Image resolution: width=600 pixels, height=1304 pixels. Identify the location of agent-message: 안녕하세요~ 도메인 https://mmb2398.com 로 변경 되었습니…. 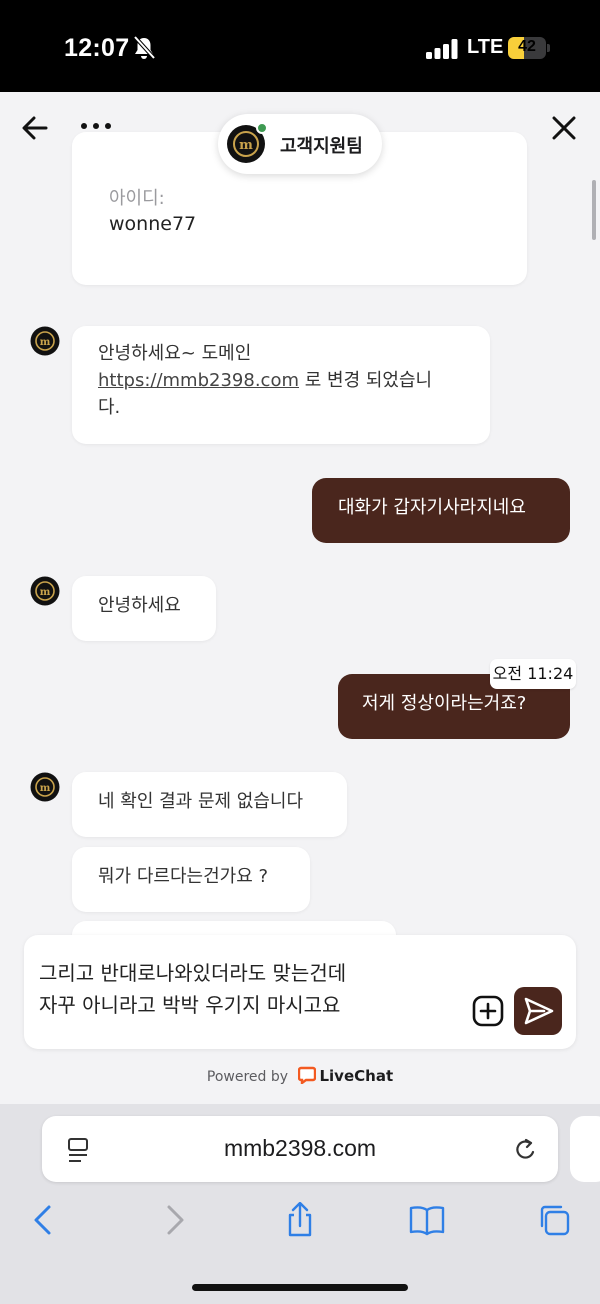
(281, 385).